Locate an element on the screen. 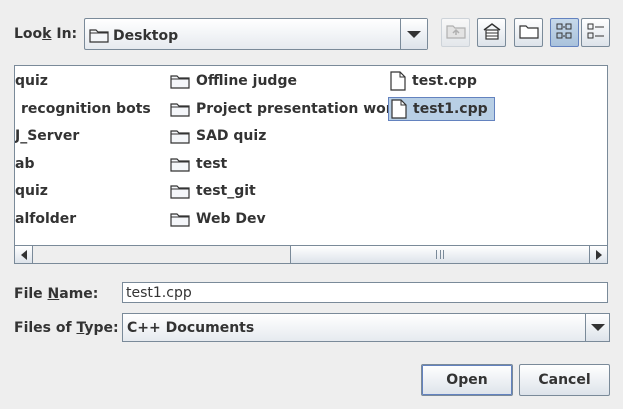 This screenshot has width=623, height=409. file-name: Project presentation workd is located at coordinates (304, 109).